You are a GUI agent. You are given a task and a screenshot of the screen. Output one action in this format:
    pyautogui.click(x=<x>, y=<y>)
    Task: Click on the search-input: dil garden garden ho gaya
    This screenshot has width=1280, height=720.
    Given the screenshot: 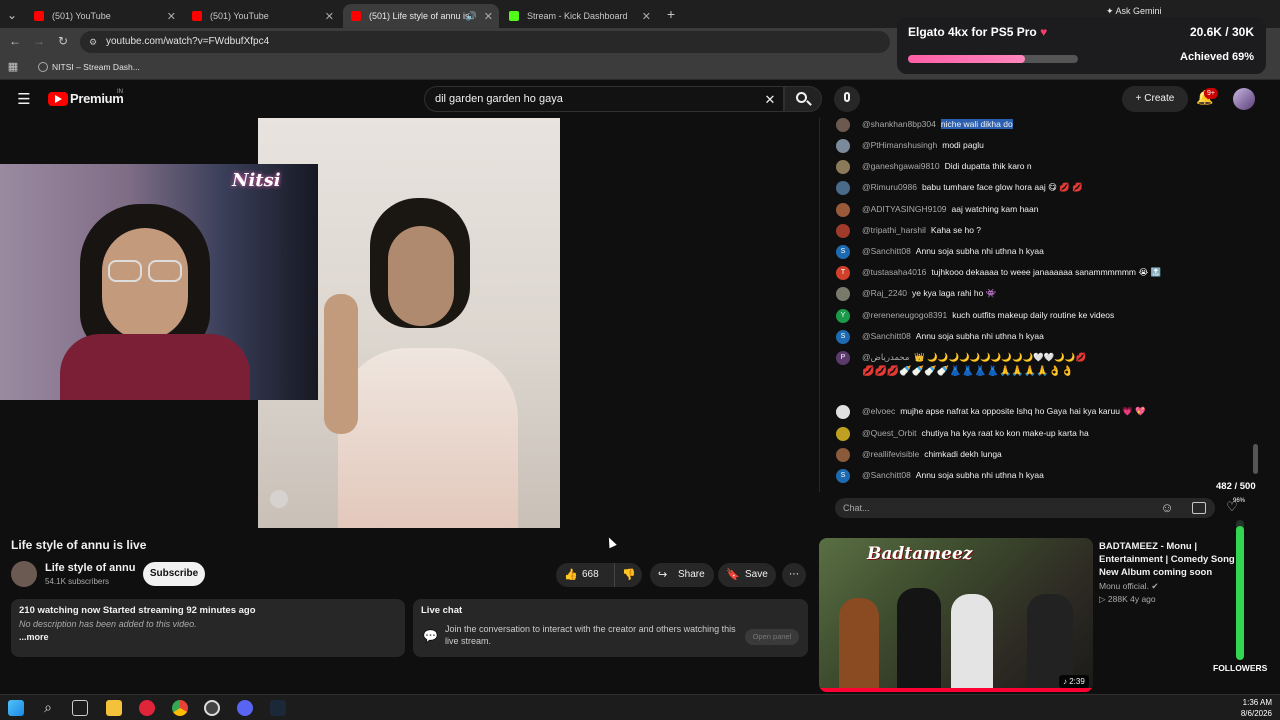 What is the action you would take?
    pyautogui.click(x=604, y=99)
    